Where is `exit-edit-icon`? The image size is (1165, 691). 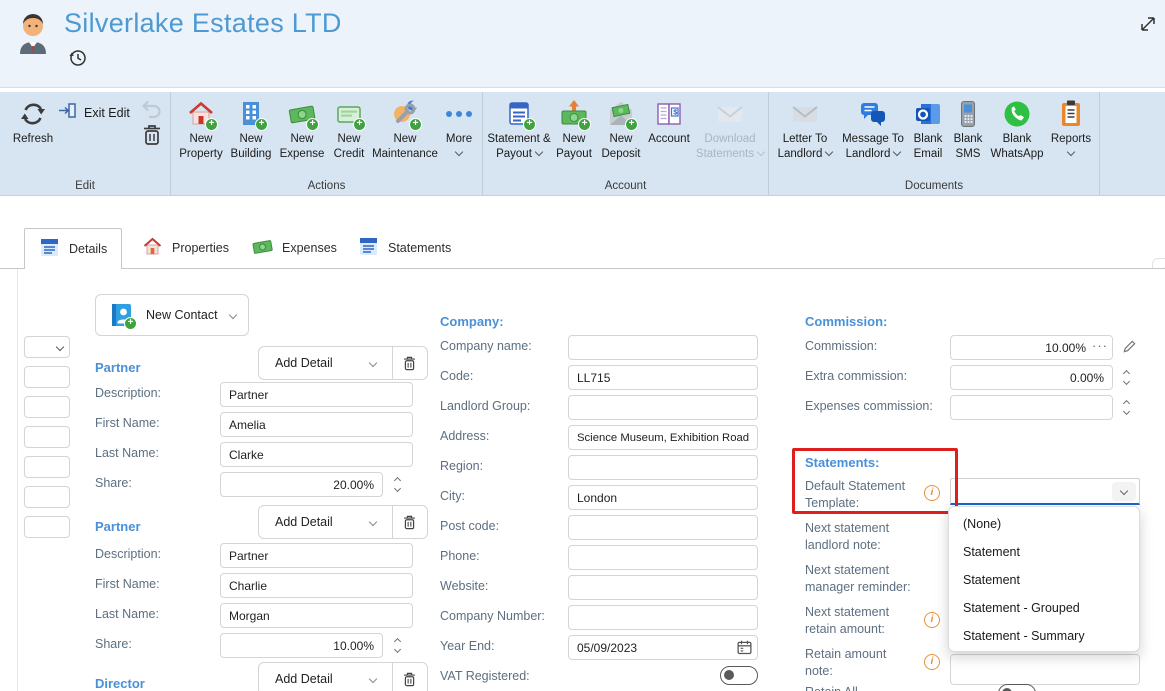
exit-edit-icon is located at coordinates (67, 113).